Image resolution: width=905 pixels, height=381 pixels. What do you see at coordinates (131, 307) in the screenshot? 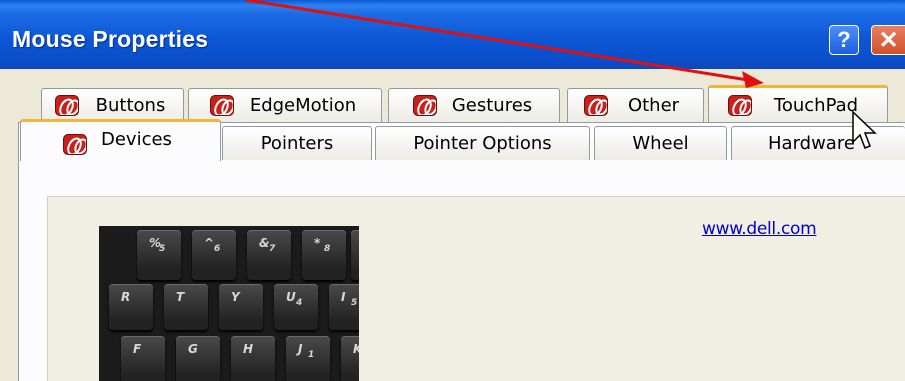
I see `keyboard-key: R` at bounding box center [131, 307].